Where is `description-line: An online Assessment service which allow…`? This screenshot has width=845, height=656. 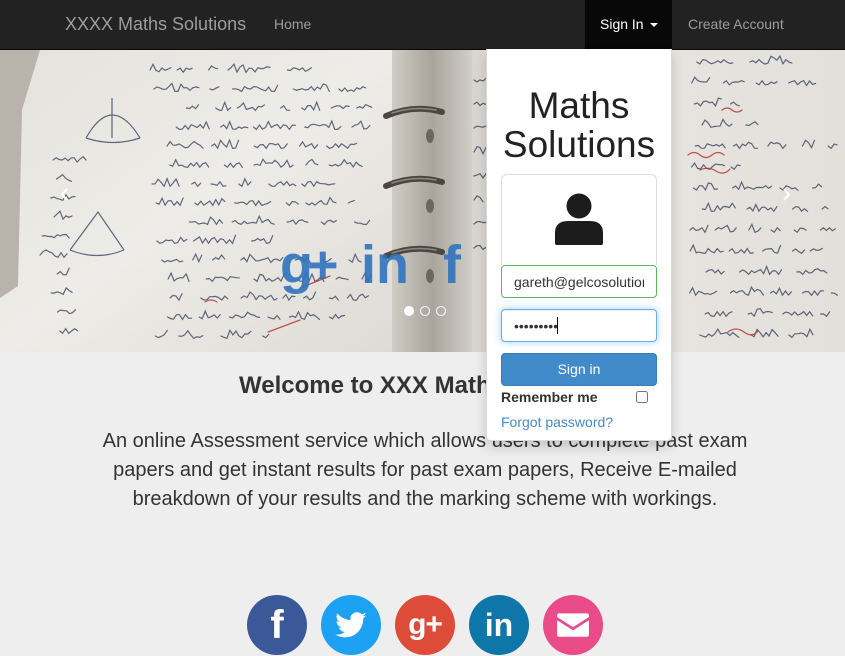
description-line: An online Assessment service which allow… is located at coordinates (425, 441).